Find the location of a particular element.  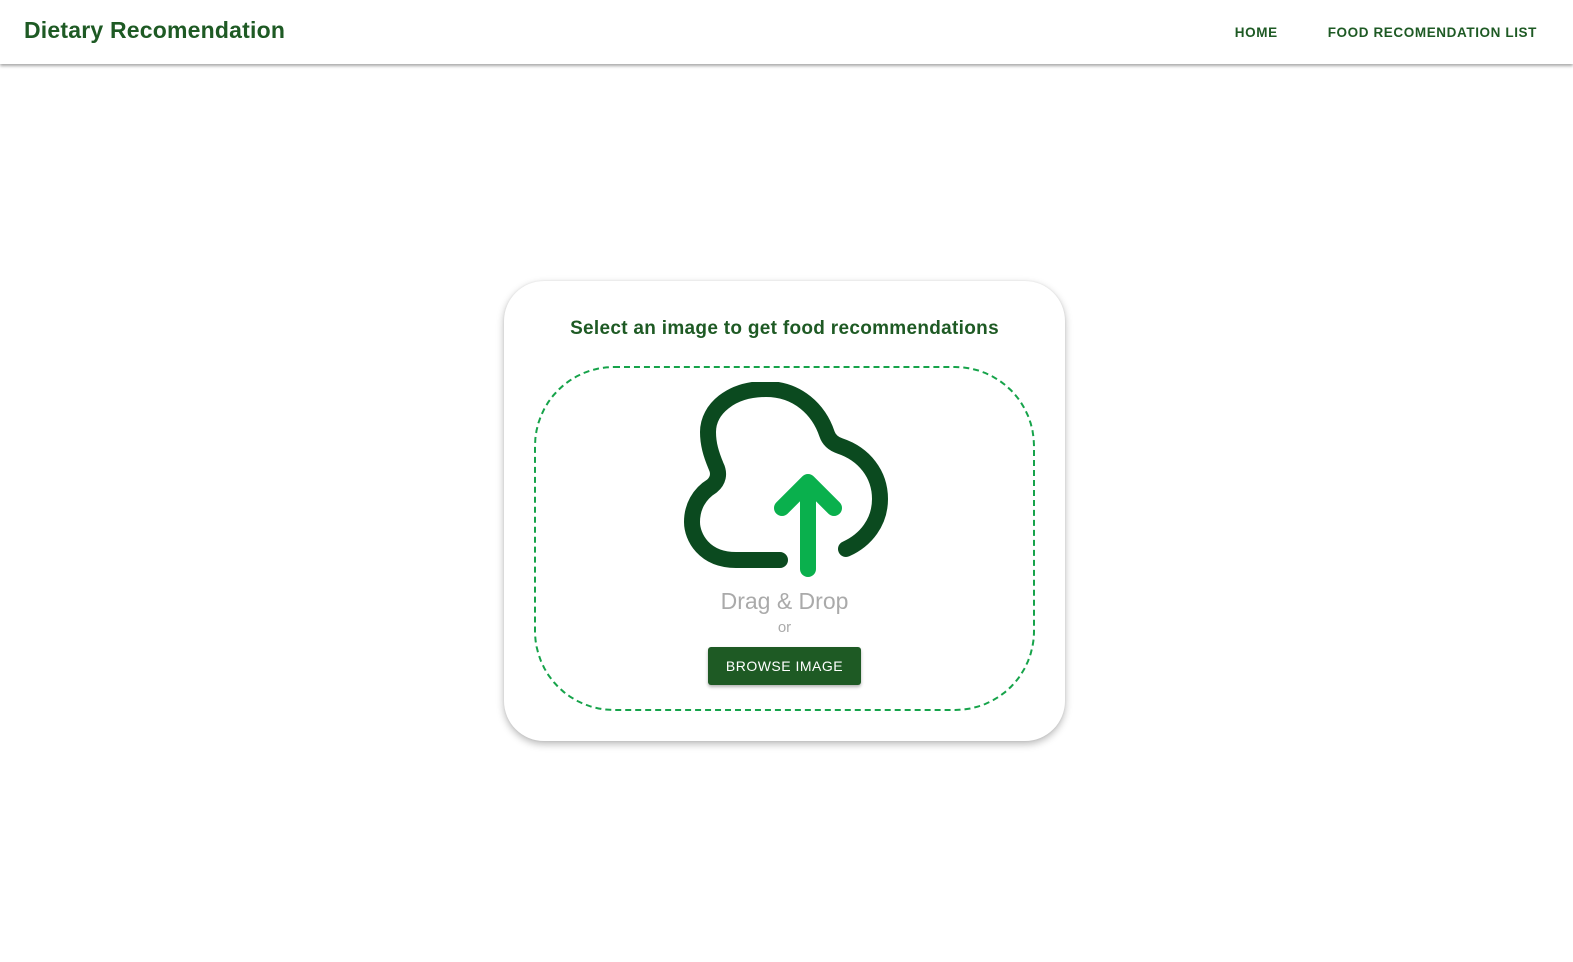

nav-home-link: HOME is located at coordinates (1256, 32).